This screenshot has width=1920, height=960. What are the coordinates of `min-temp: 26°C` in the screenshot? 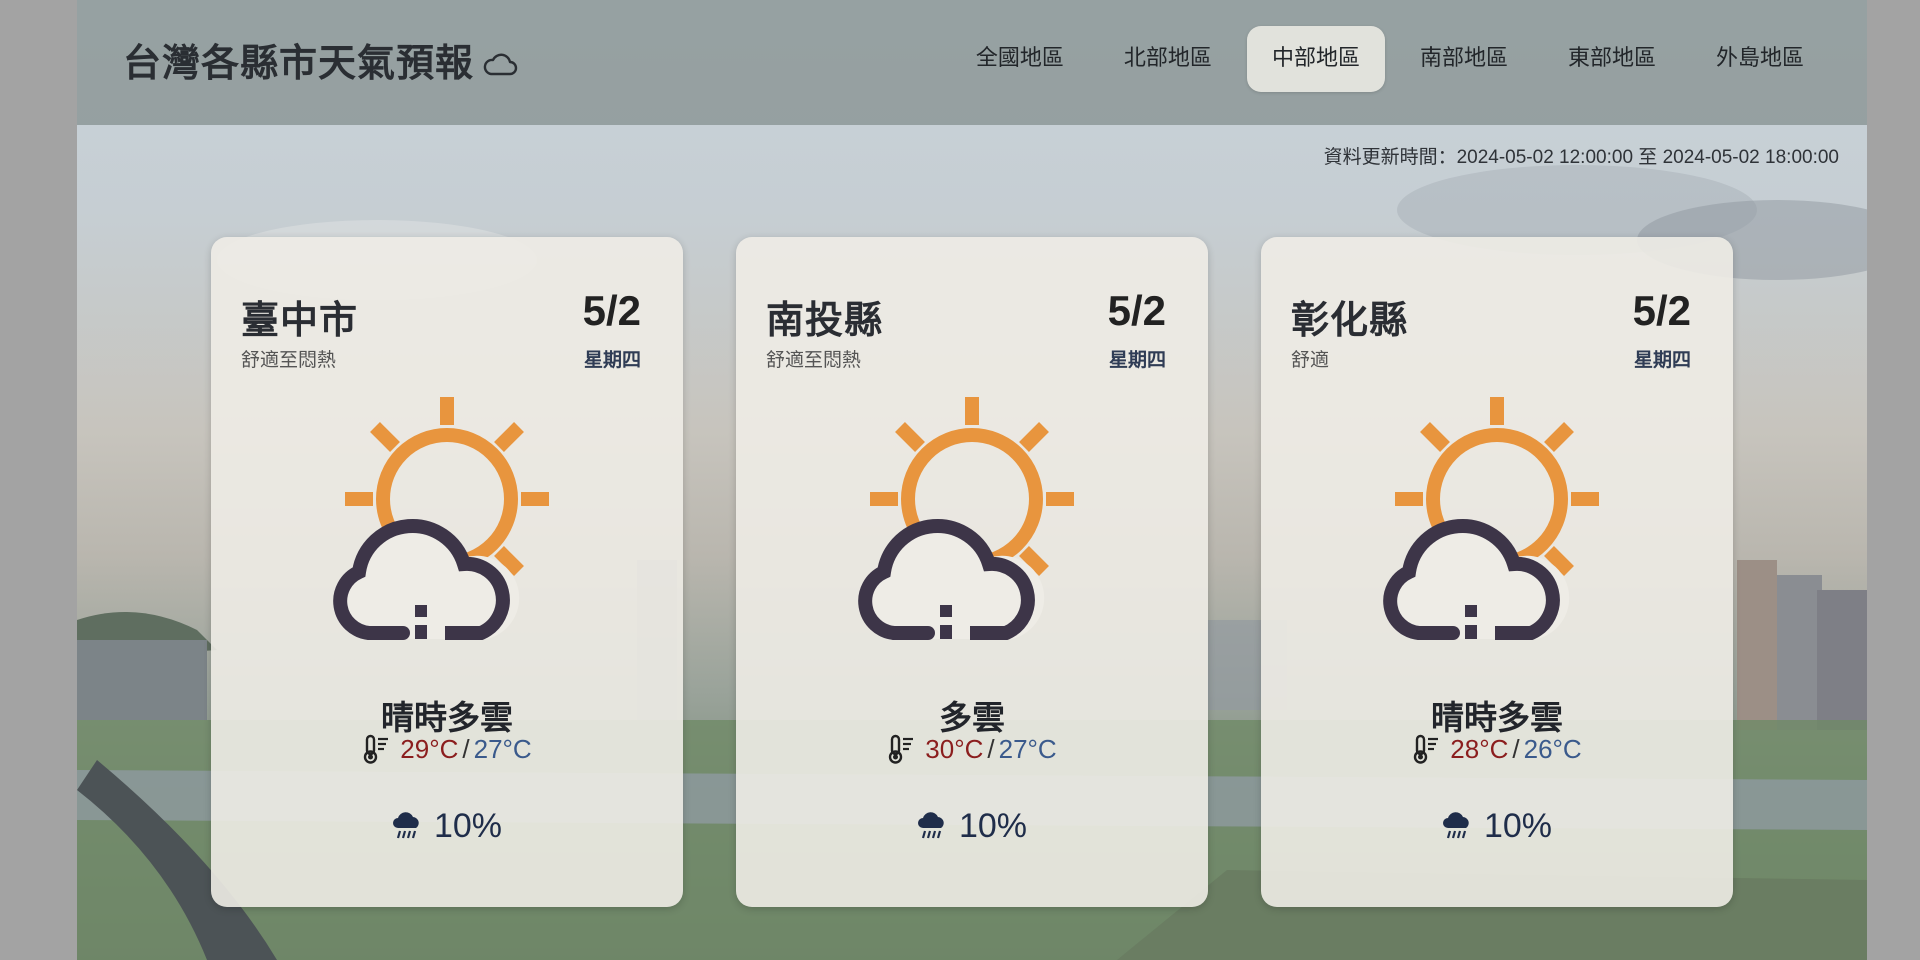 It's located at (1552, 749).